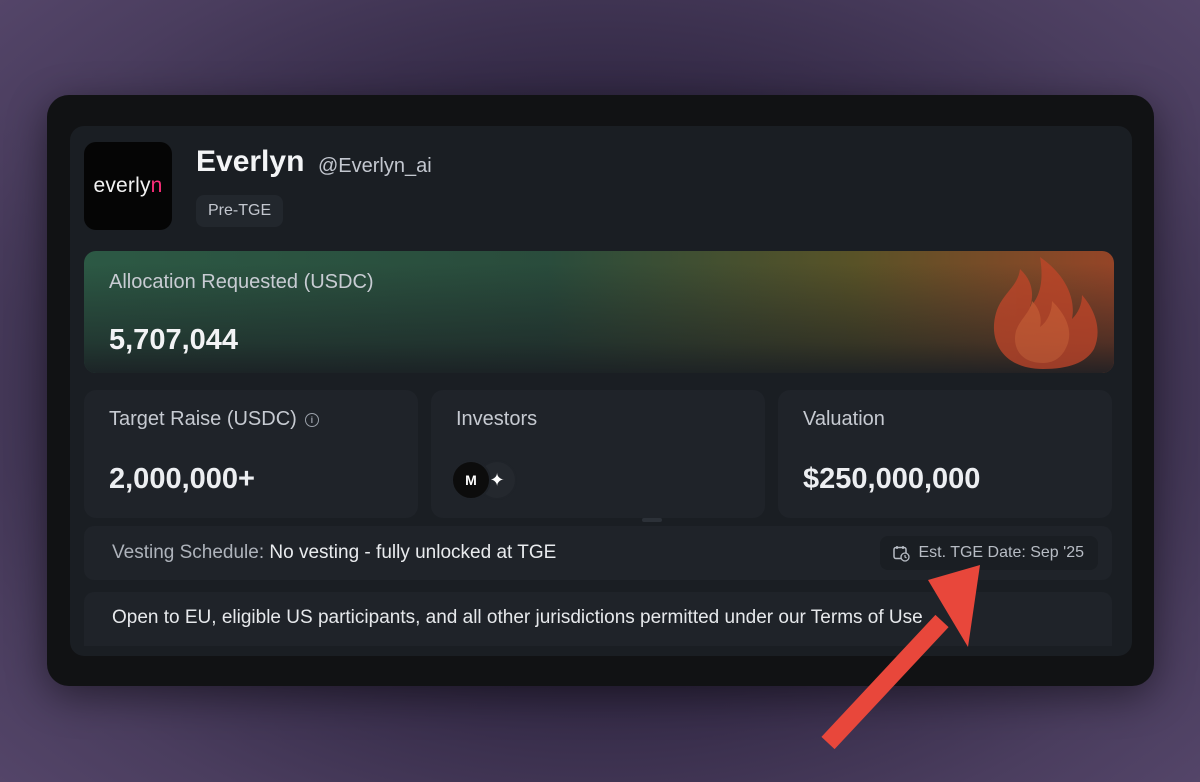 The image size is (1200, 782). Describe the element at coordinates (1001, 552) in the screenshot. I see `tge-date-text: Est. TGE Date: Sep '25` at that location.